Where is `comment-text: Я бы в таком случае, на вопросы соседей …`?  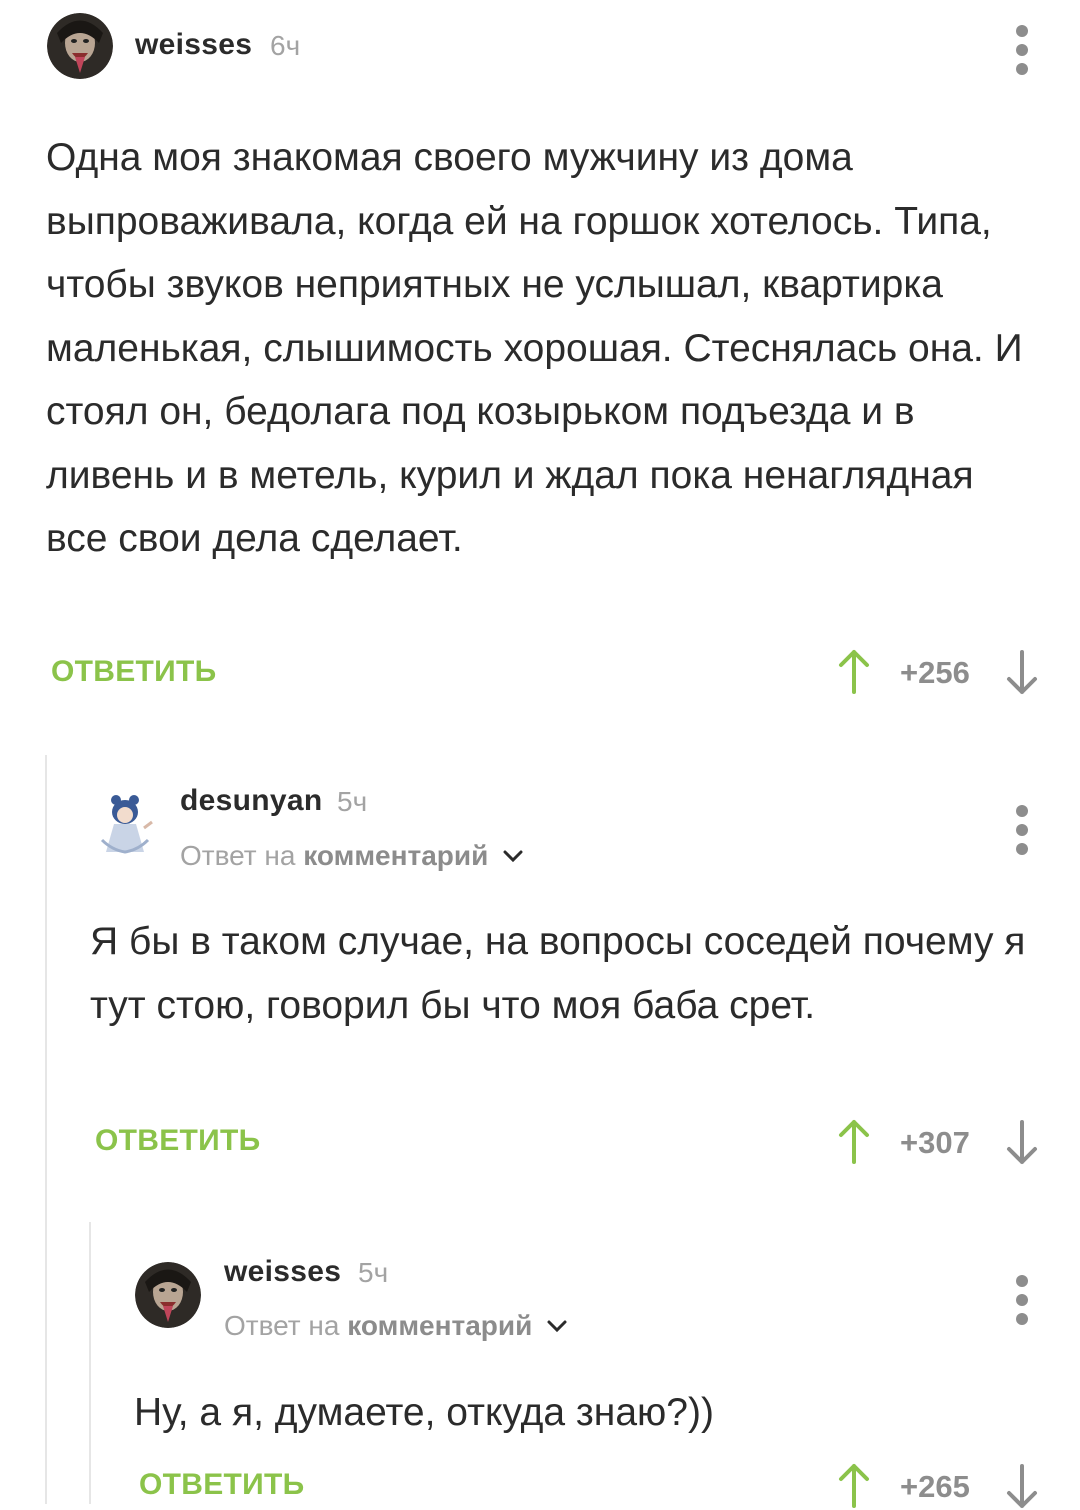
comment-text: Я бы в таком случае, на вопросы соседей … is located at coordinates (558, 973).